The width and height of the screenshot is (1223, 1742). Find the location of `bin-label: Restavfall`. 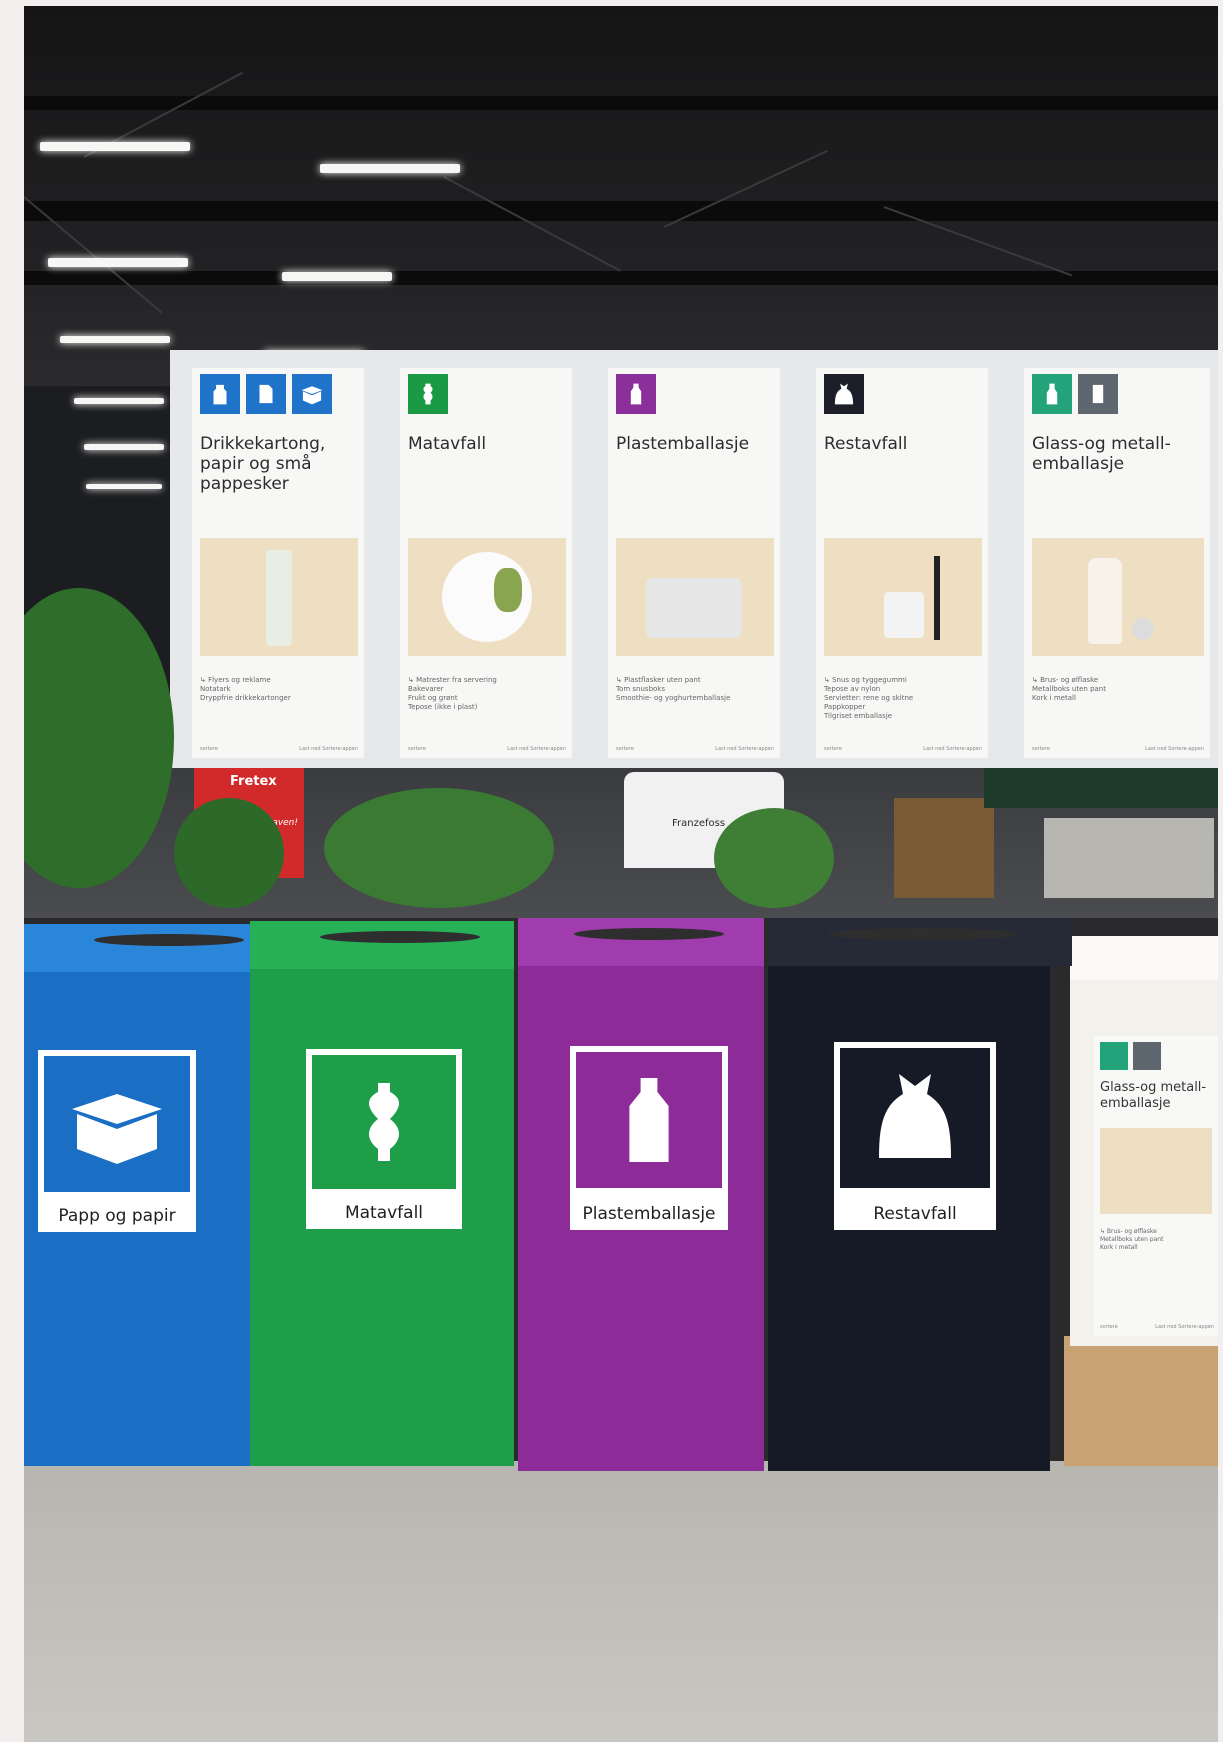

bin-label: Restavfall is located at coordinates (915, 1214).